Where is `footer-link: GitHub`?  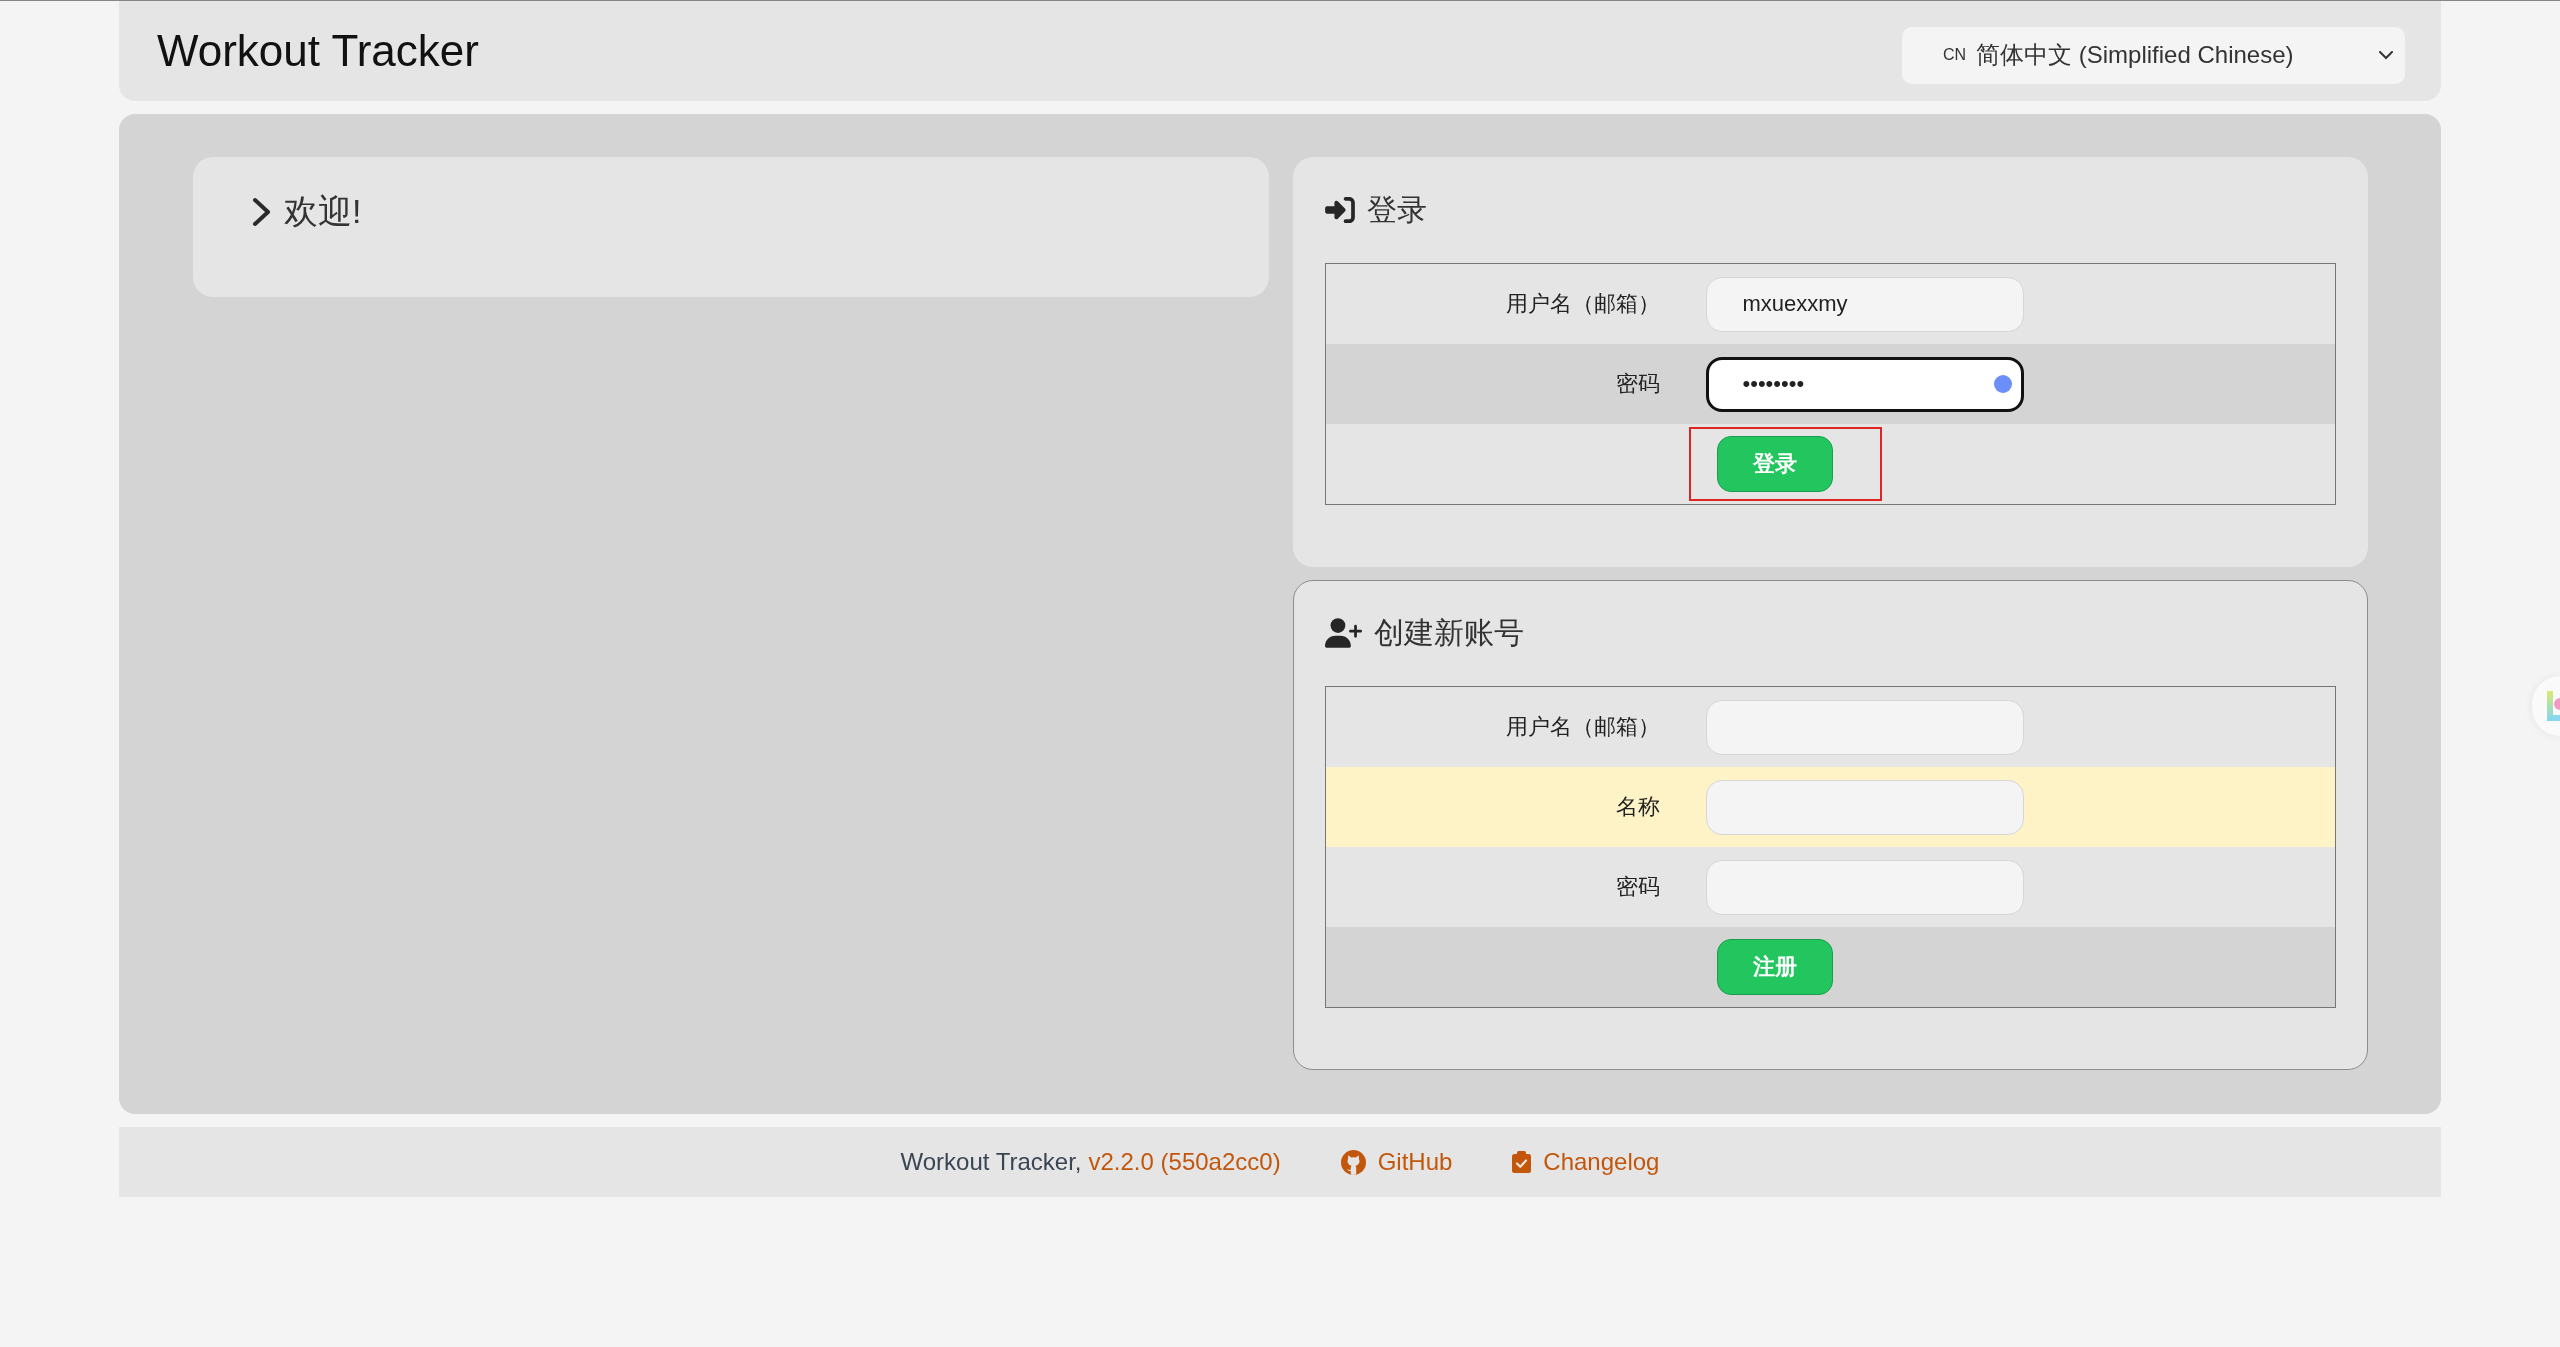
footer-link: GitHub is located at coordinates (1396, 1162).